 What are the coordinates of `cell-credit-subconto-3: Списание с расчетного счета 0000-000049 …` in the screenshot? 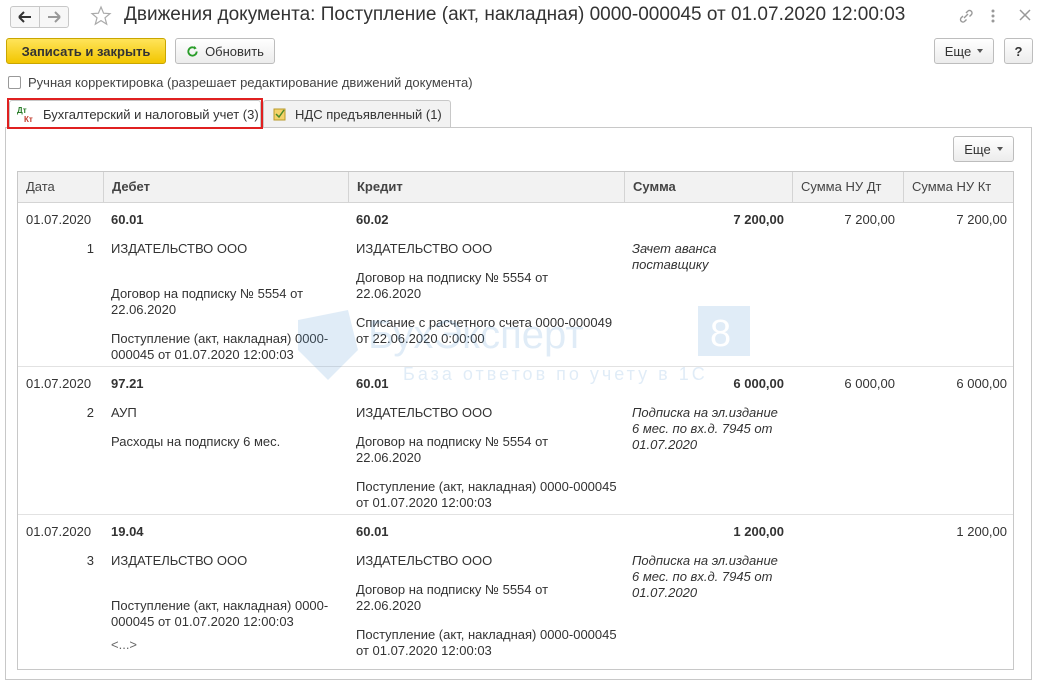 It's located at (484, 330).